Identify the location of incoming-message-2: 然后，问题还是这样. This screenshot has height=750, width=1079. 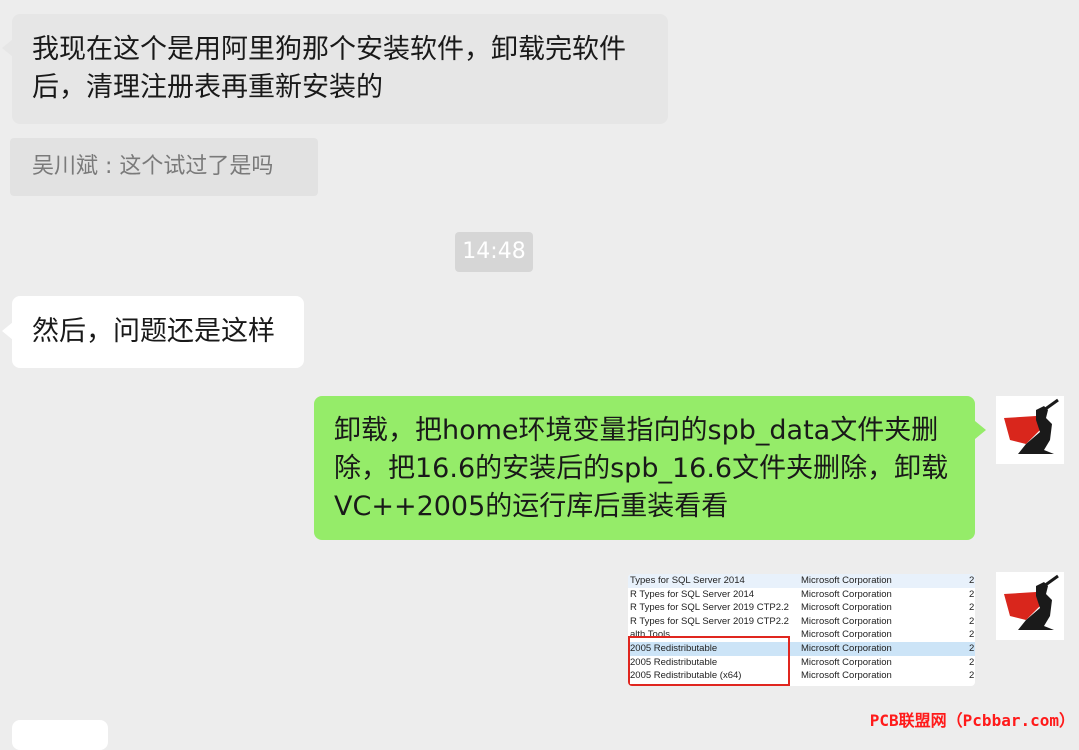
(158, 332).